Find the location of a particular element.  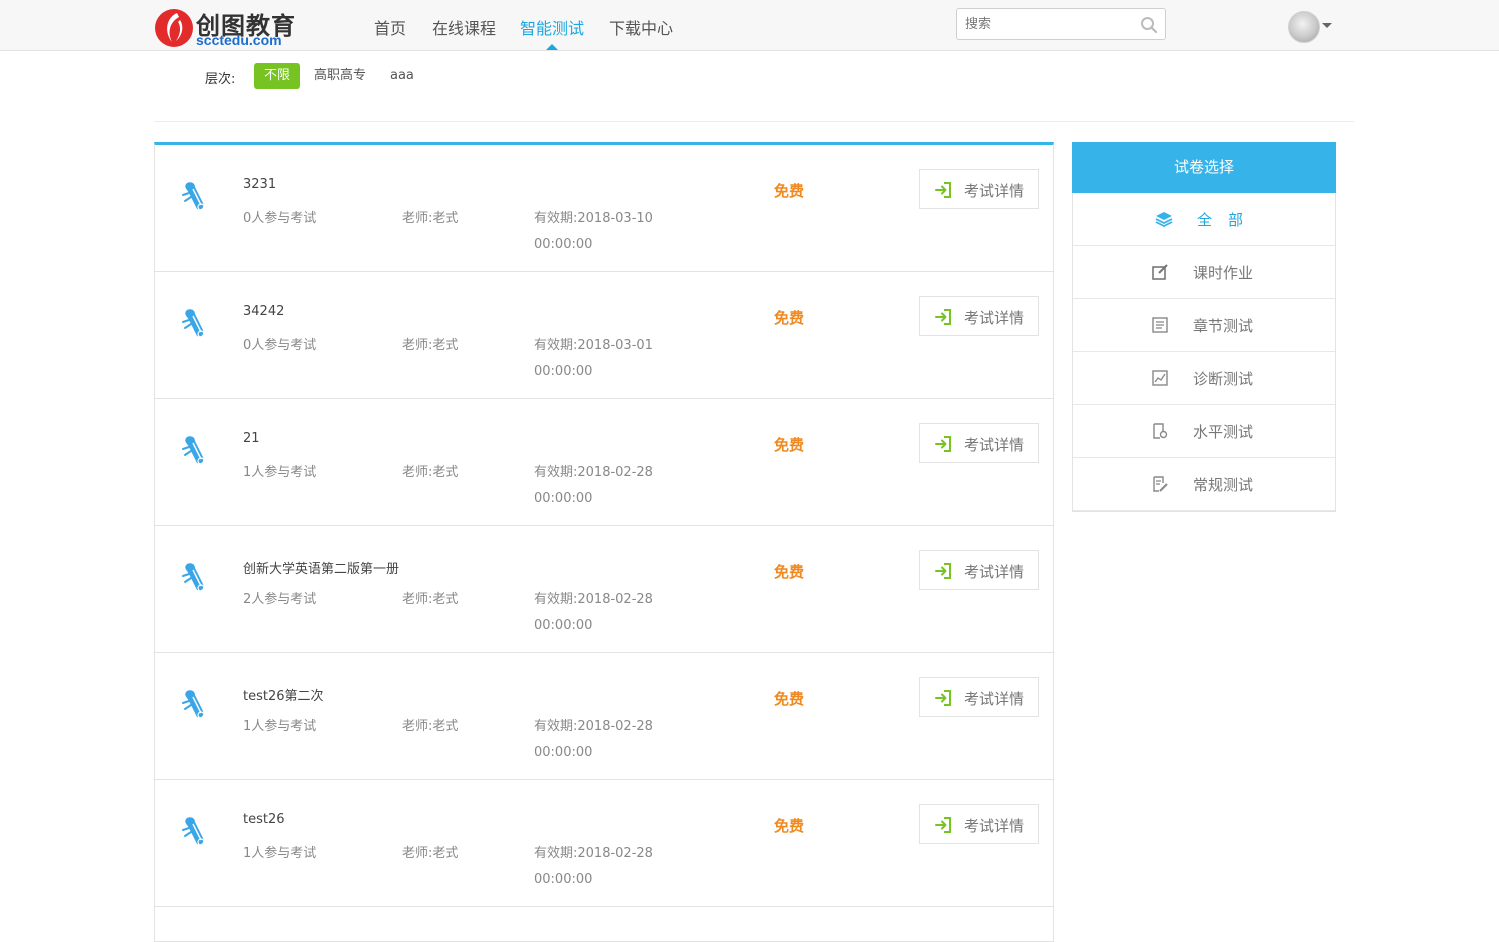

paper-selection-panel: 试卷选择 全部课时作业章节测试诊断测试水平测试常规测试 is located at coordinates (1204, 327).